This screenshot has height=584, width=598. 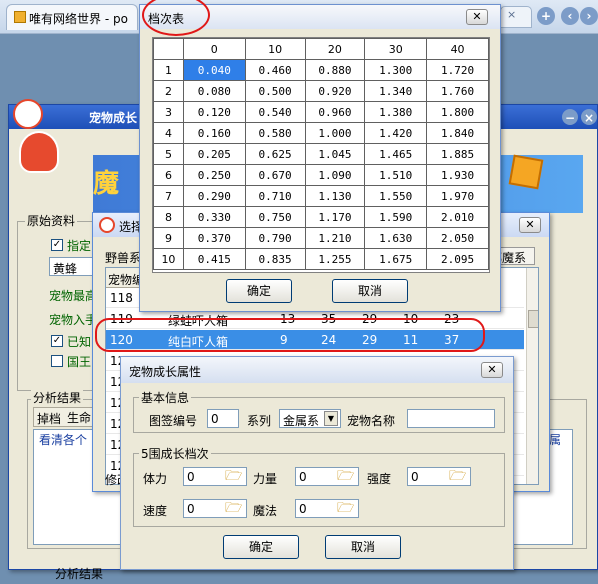 I want to click on grid-cell: 1.675, so click(x=396, y=259).